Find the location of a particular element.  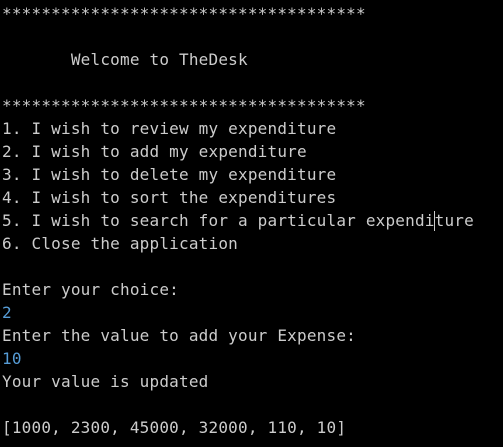

menu-item-sort: 4. I wish to sort the expenditures is located at coordinates (169, 197).